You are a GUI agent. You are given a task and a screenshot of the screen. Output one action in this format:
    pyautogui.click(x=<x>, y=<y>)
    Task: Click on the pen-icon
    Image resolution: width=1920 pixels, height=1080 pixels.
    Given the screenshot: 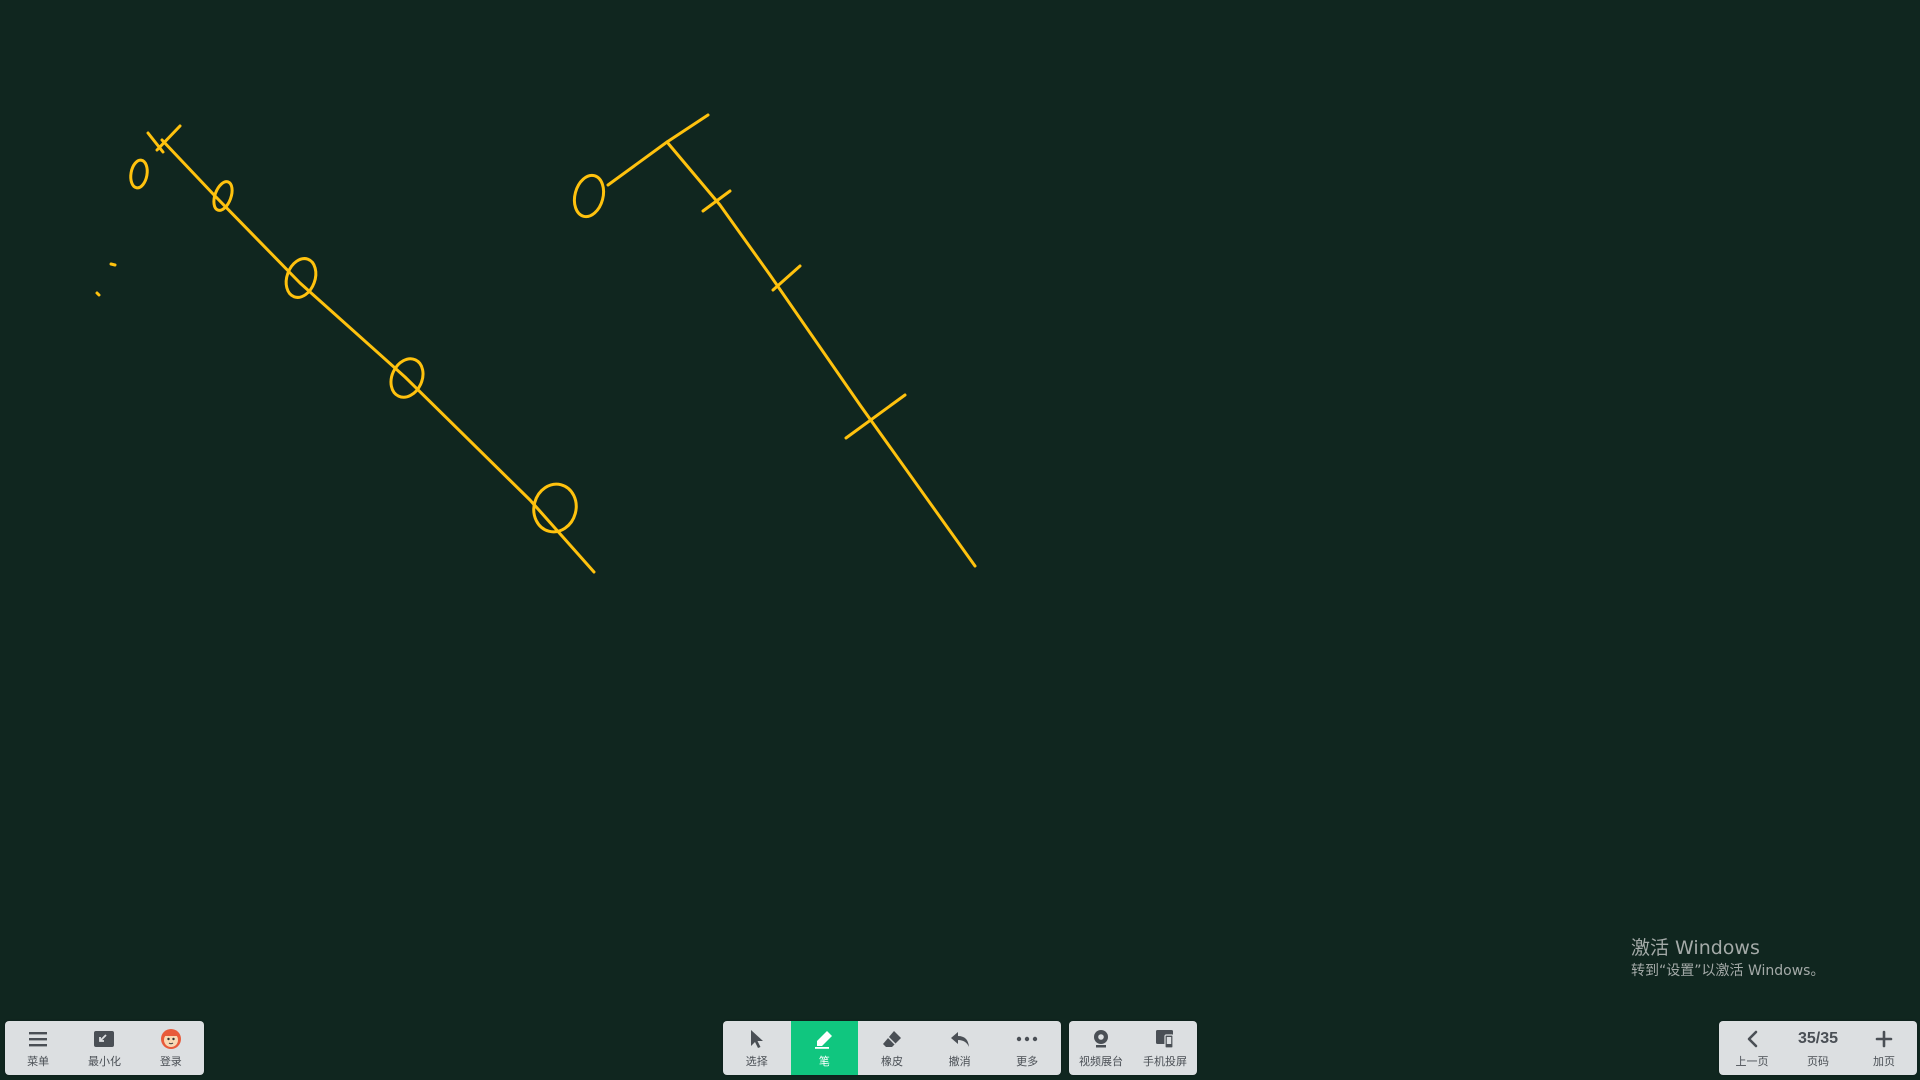 What is the action you would take?
    pyautogui.click(x=824, y=1039)
    